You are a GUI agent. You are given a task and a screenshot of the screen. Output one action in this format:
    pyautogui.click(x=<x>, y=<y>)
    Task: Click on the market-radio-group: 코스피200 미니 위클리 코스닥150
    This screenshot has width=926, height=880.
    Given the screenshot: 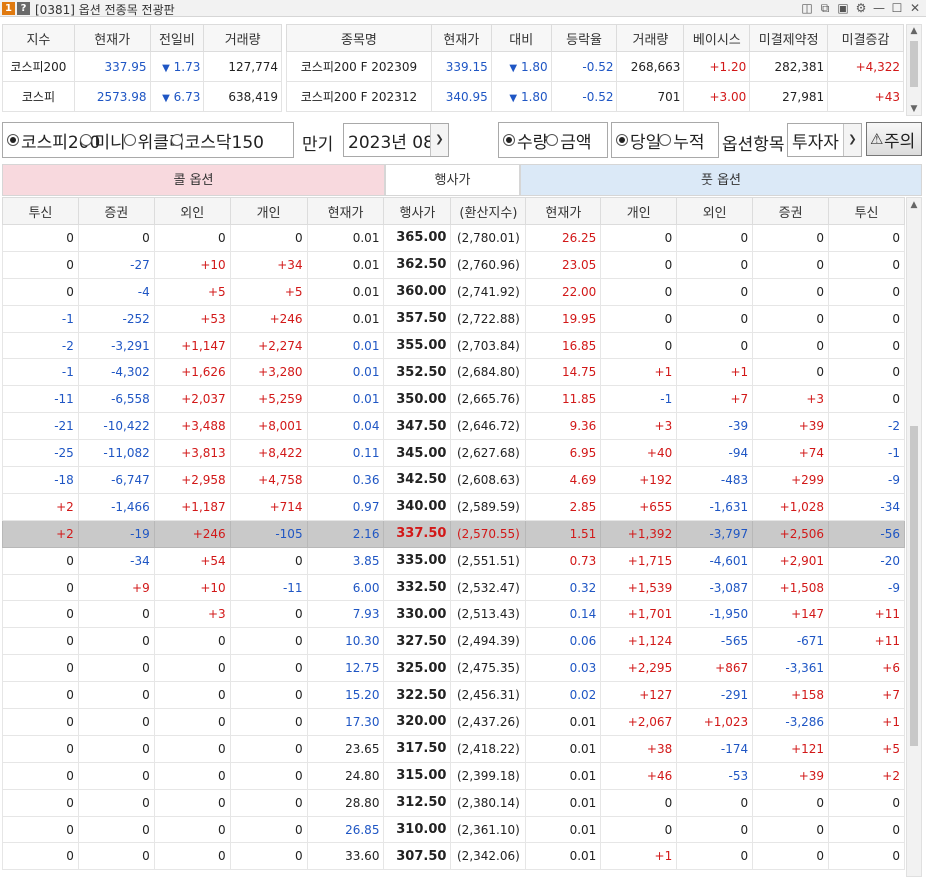 What is the action you would take?
    pyautogui.click(x=148, y=140)
    